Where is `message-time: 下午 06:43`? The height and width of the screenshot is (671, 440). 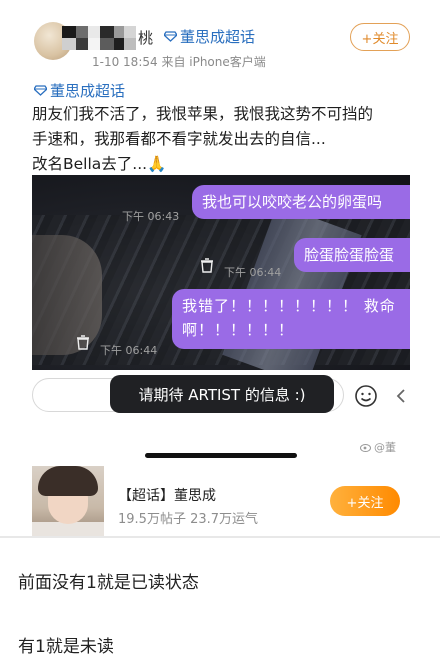
message-time: 下午 06:43 is located at coordinates (151, 216).